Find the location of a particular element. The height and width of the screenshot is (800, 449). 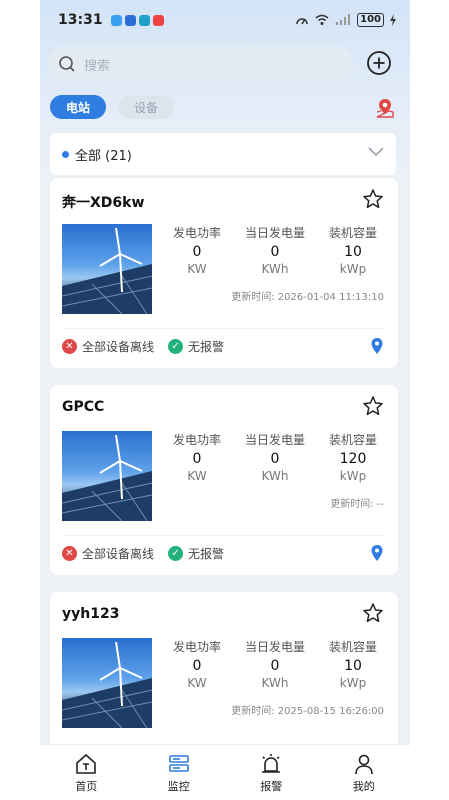

updated-time: 更新时间: -- is located at coordinates (357, 504).